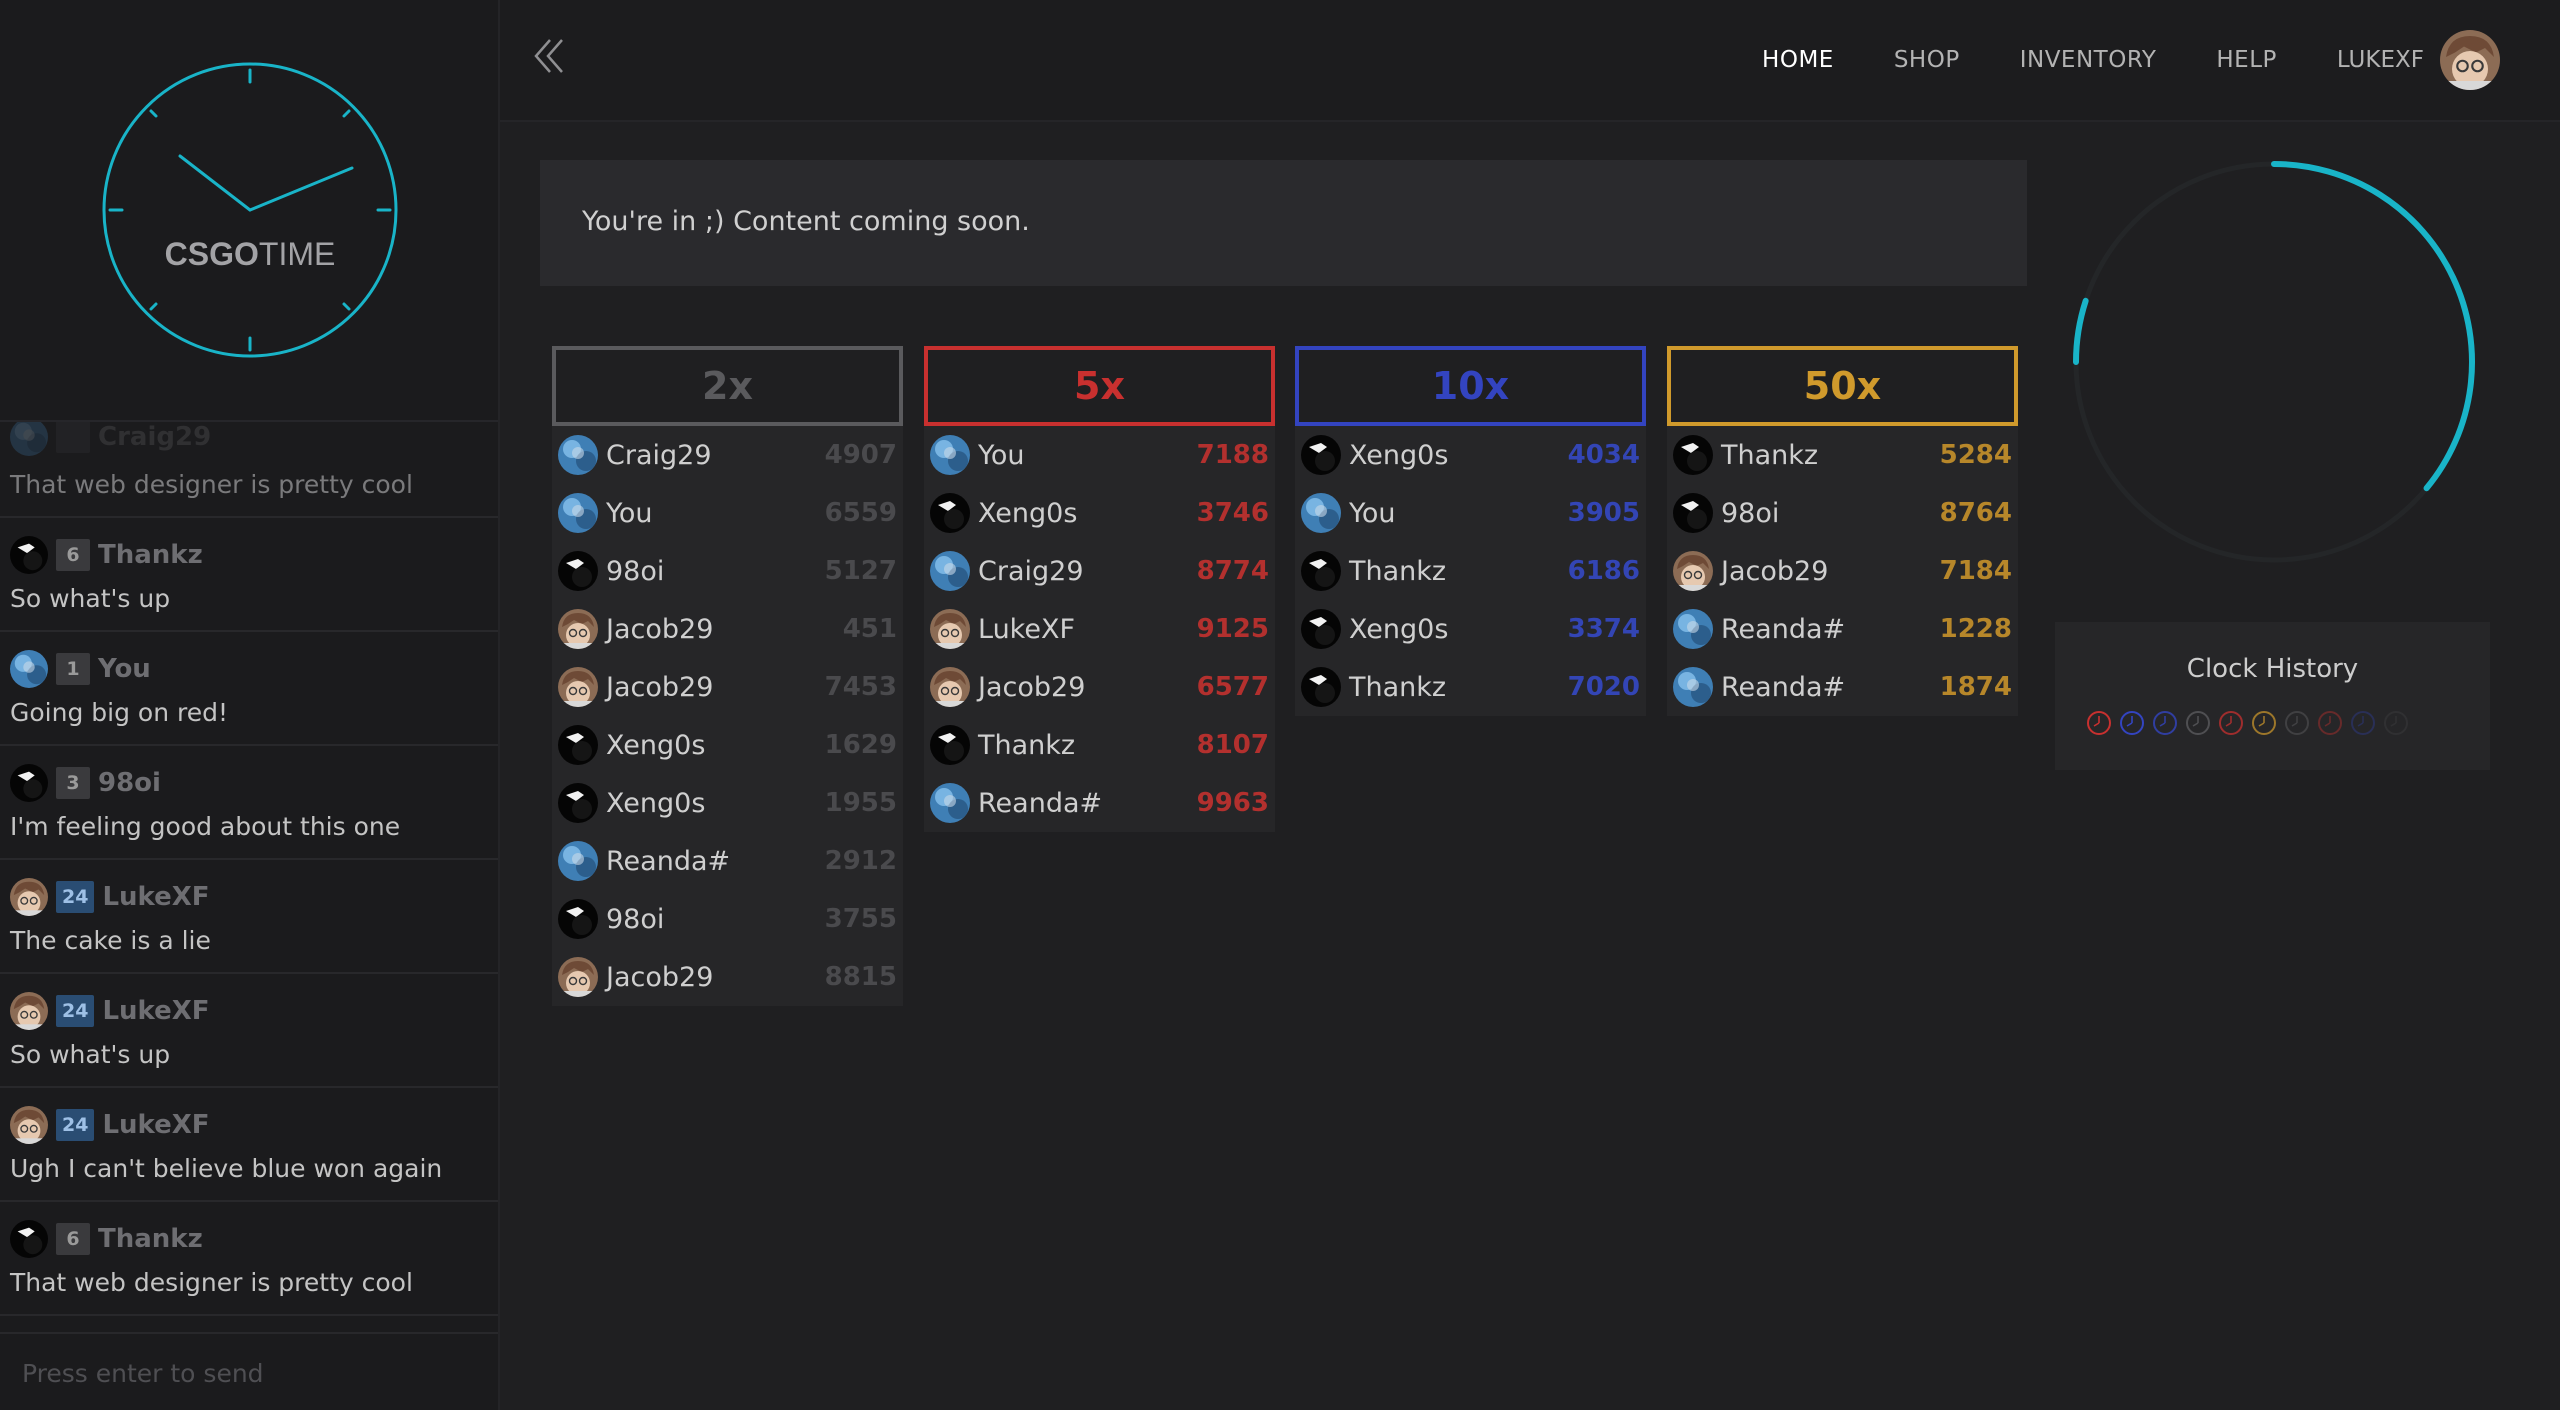 This screenshot has height=1410, width=2560. I want to click on chat-message-text: Going big on red!, so click(119, 712).